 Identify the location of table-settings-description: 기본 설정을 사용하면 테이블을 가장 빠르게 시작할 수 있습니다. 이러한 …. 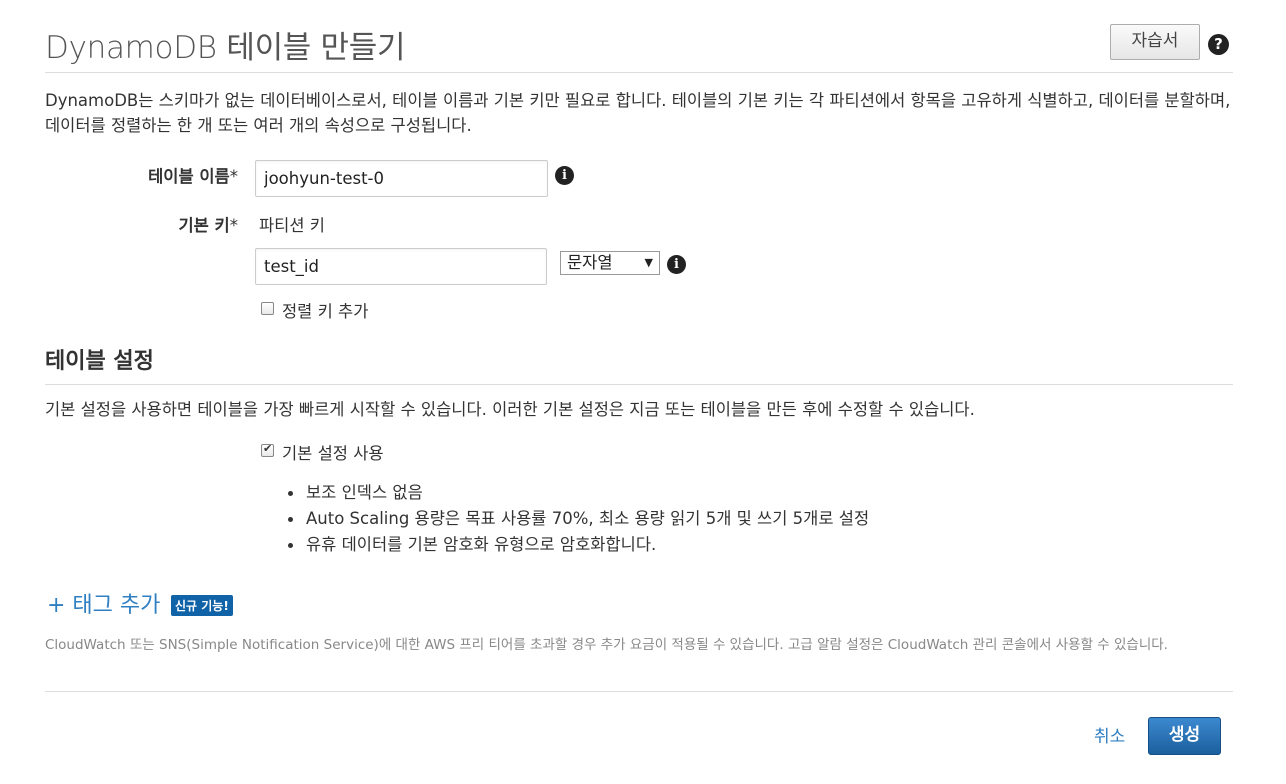
(510, 409).